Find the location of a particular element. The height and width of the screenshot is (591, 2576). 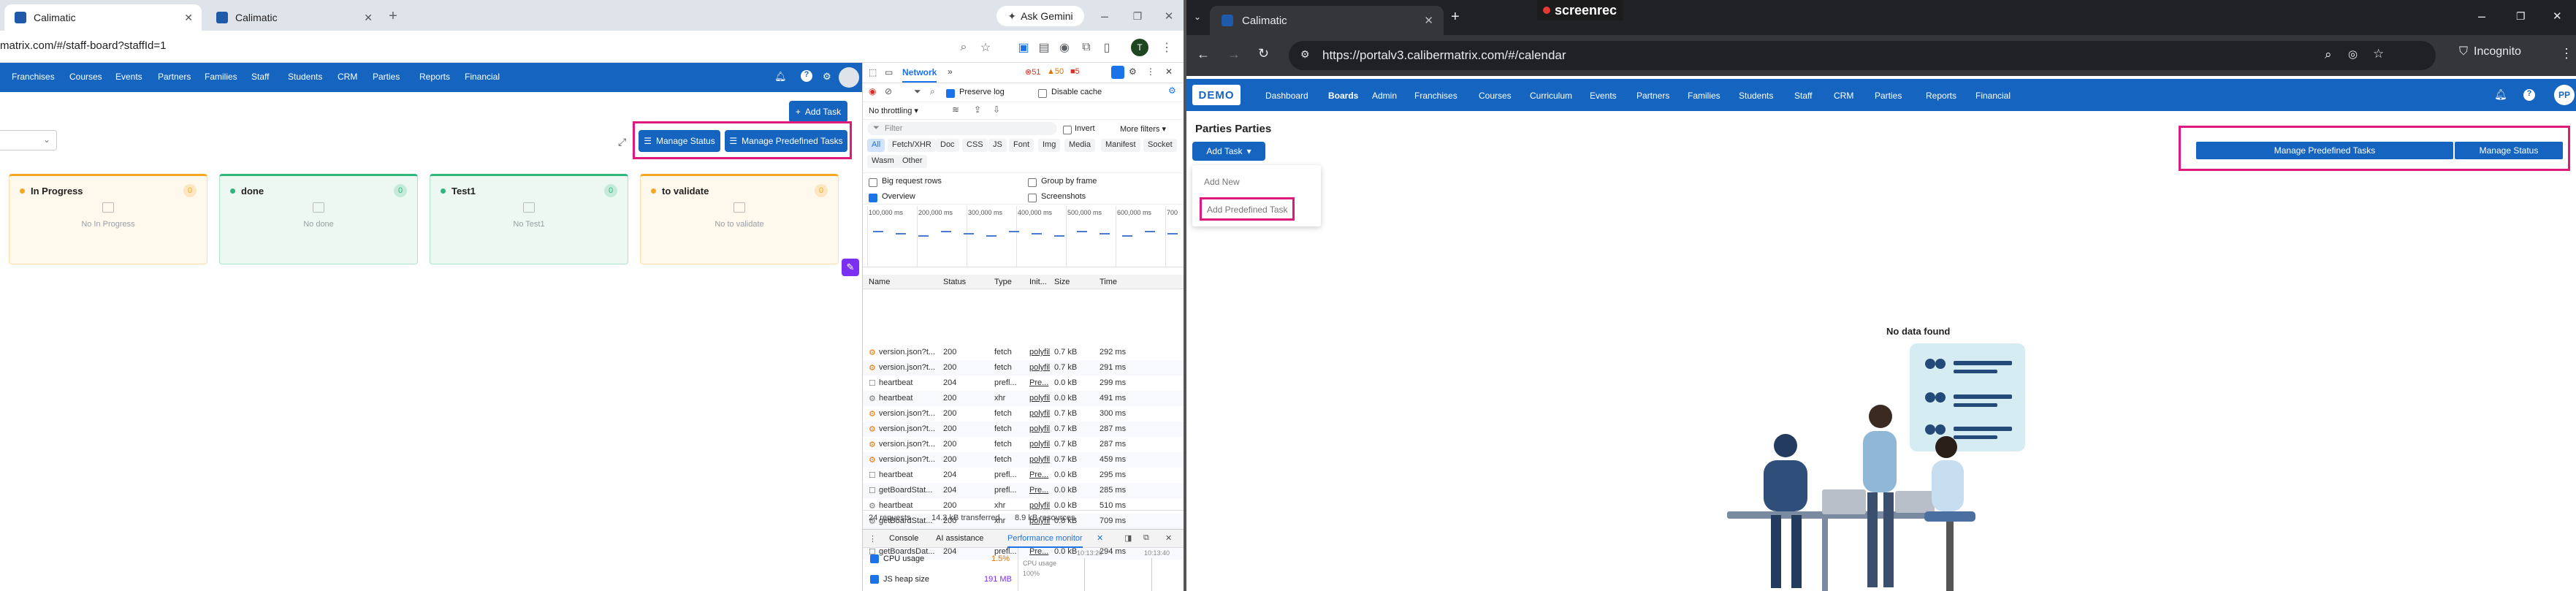

close-drawer-icon: ✕ is located at coordinates (1169, 538).